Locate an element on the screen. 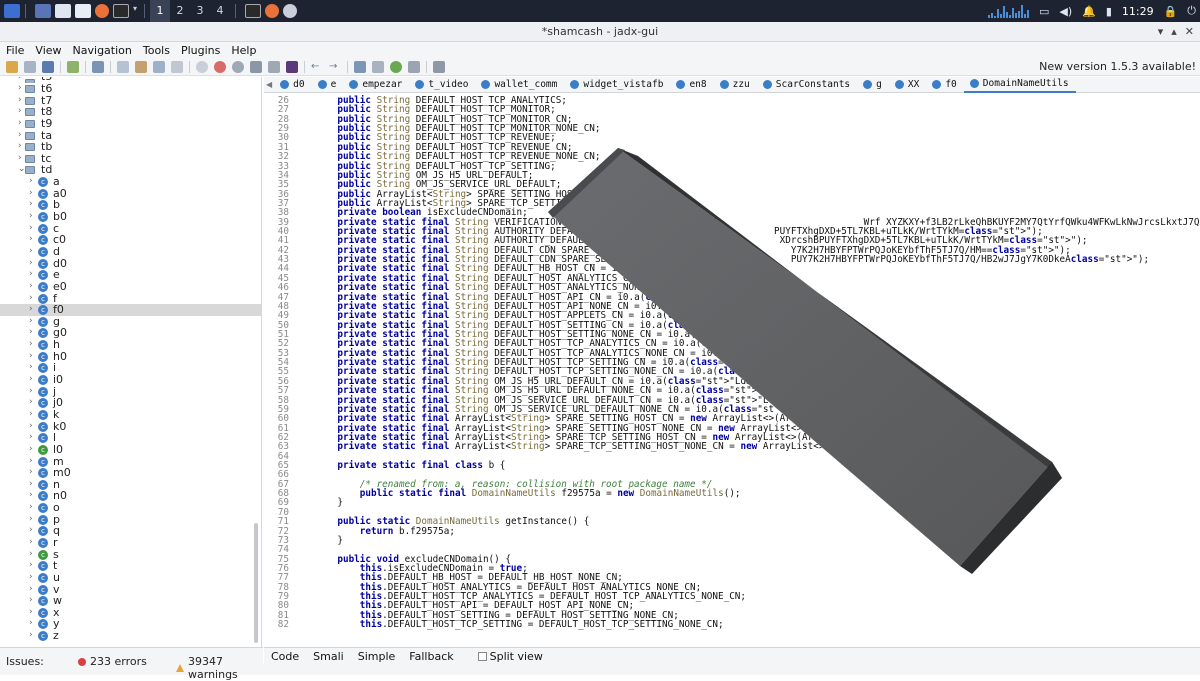  tab-widget-vistafb: widget_vistafb is located at coordinates (617, 85).